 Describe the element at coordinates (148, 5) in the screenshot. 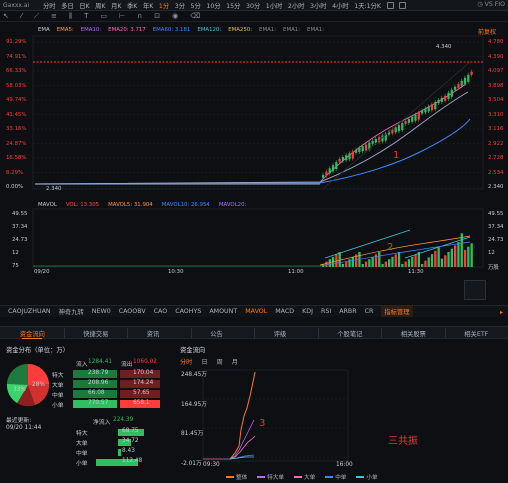

I see `period-tab: 年K` at that location.